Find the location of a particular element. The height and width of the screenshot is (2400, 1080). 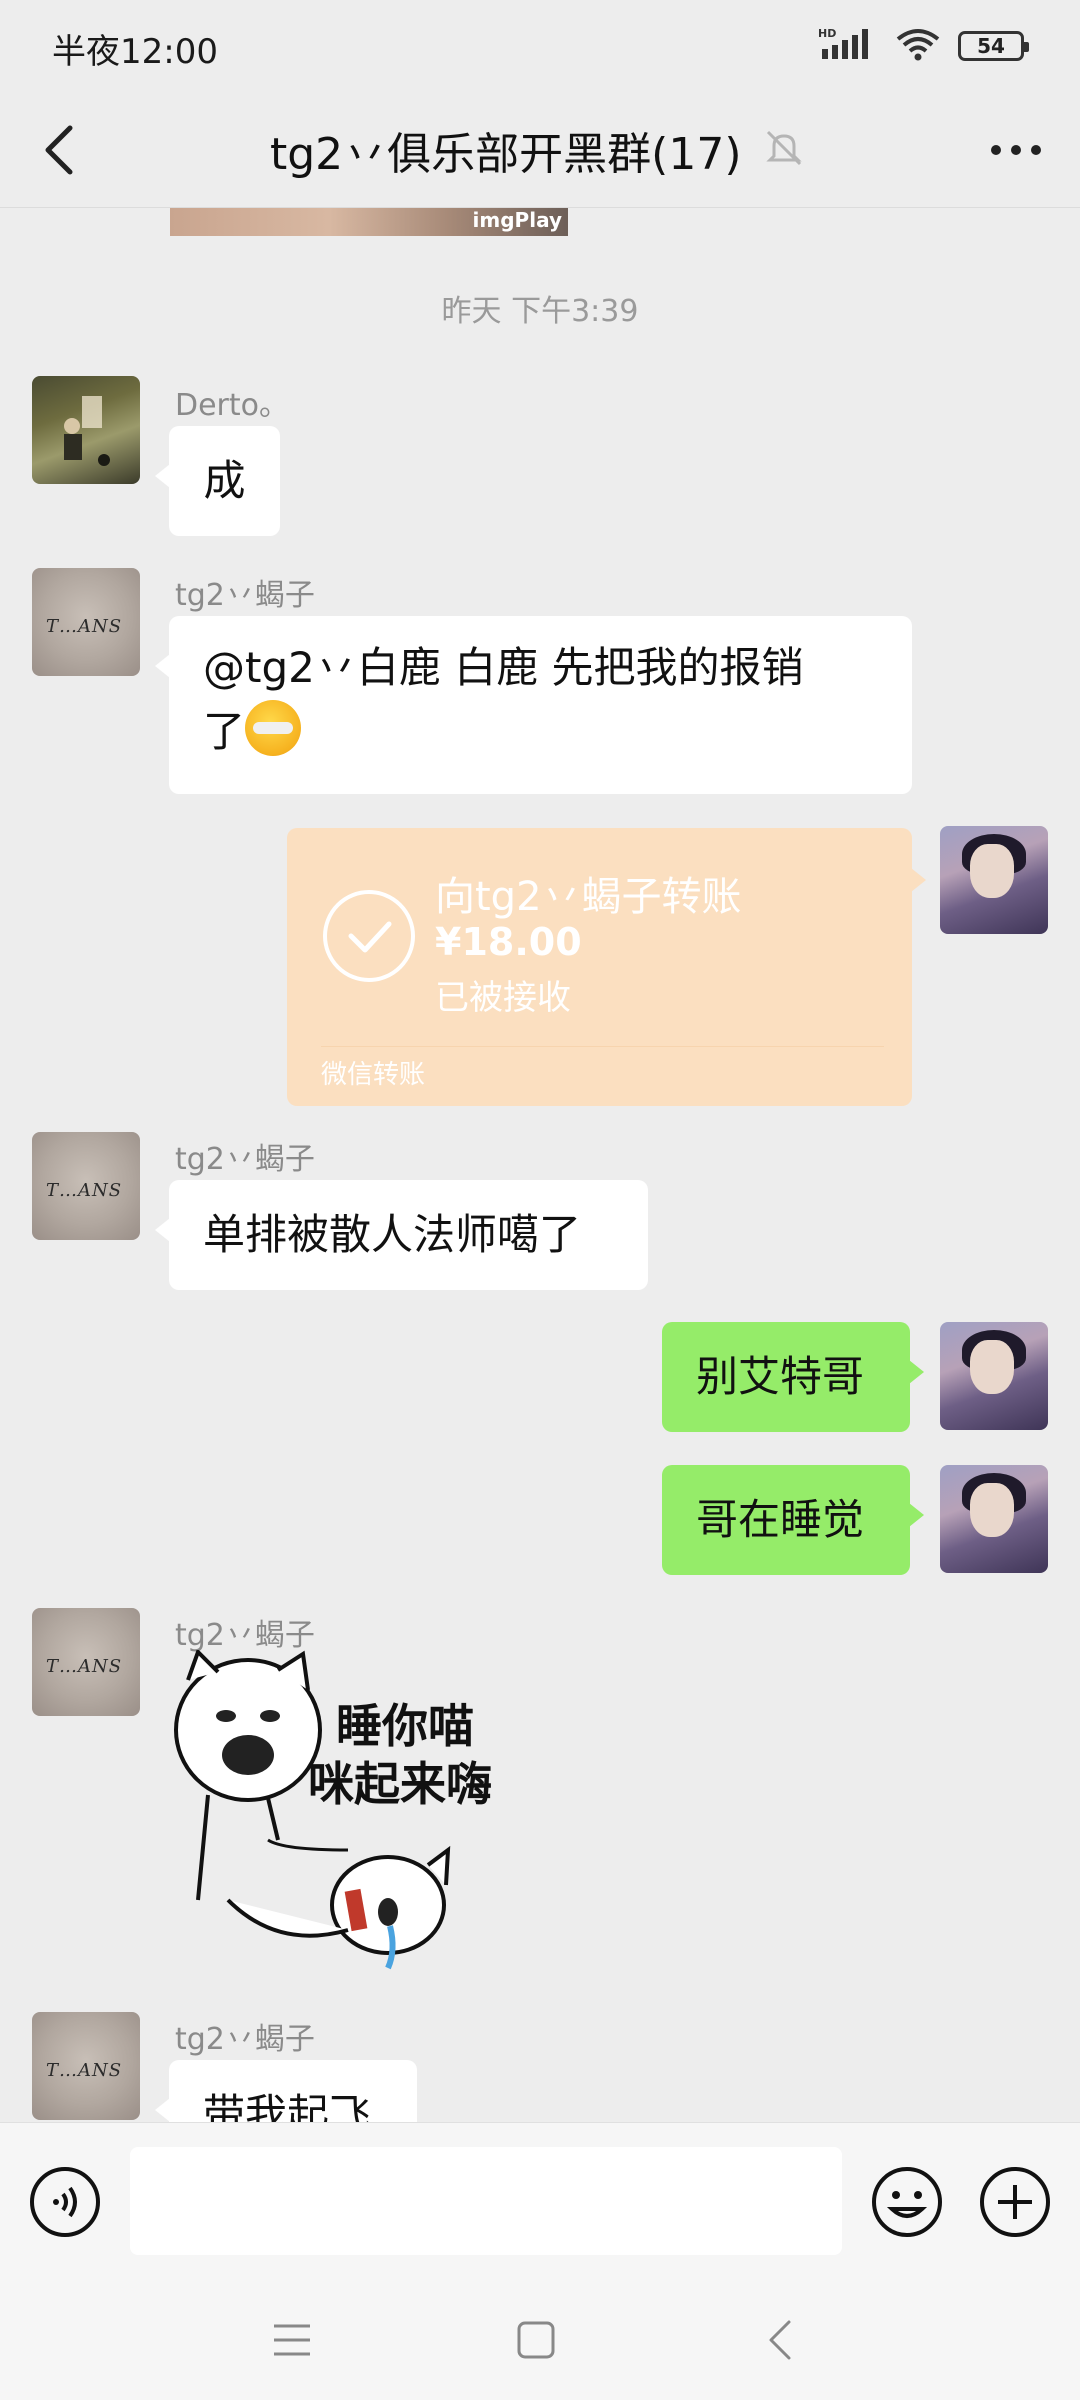

message-bubble-mine: 哥在睡觉 is located at coordinates (793, 1520).